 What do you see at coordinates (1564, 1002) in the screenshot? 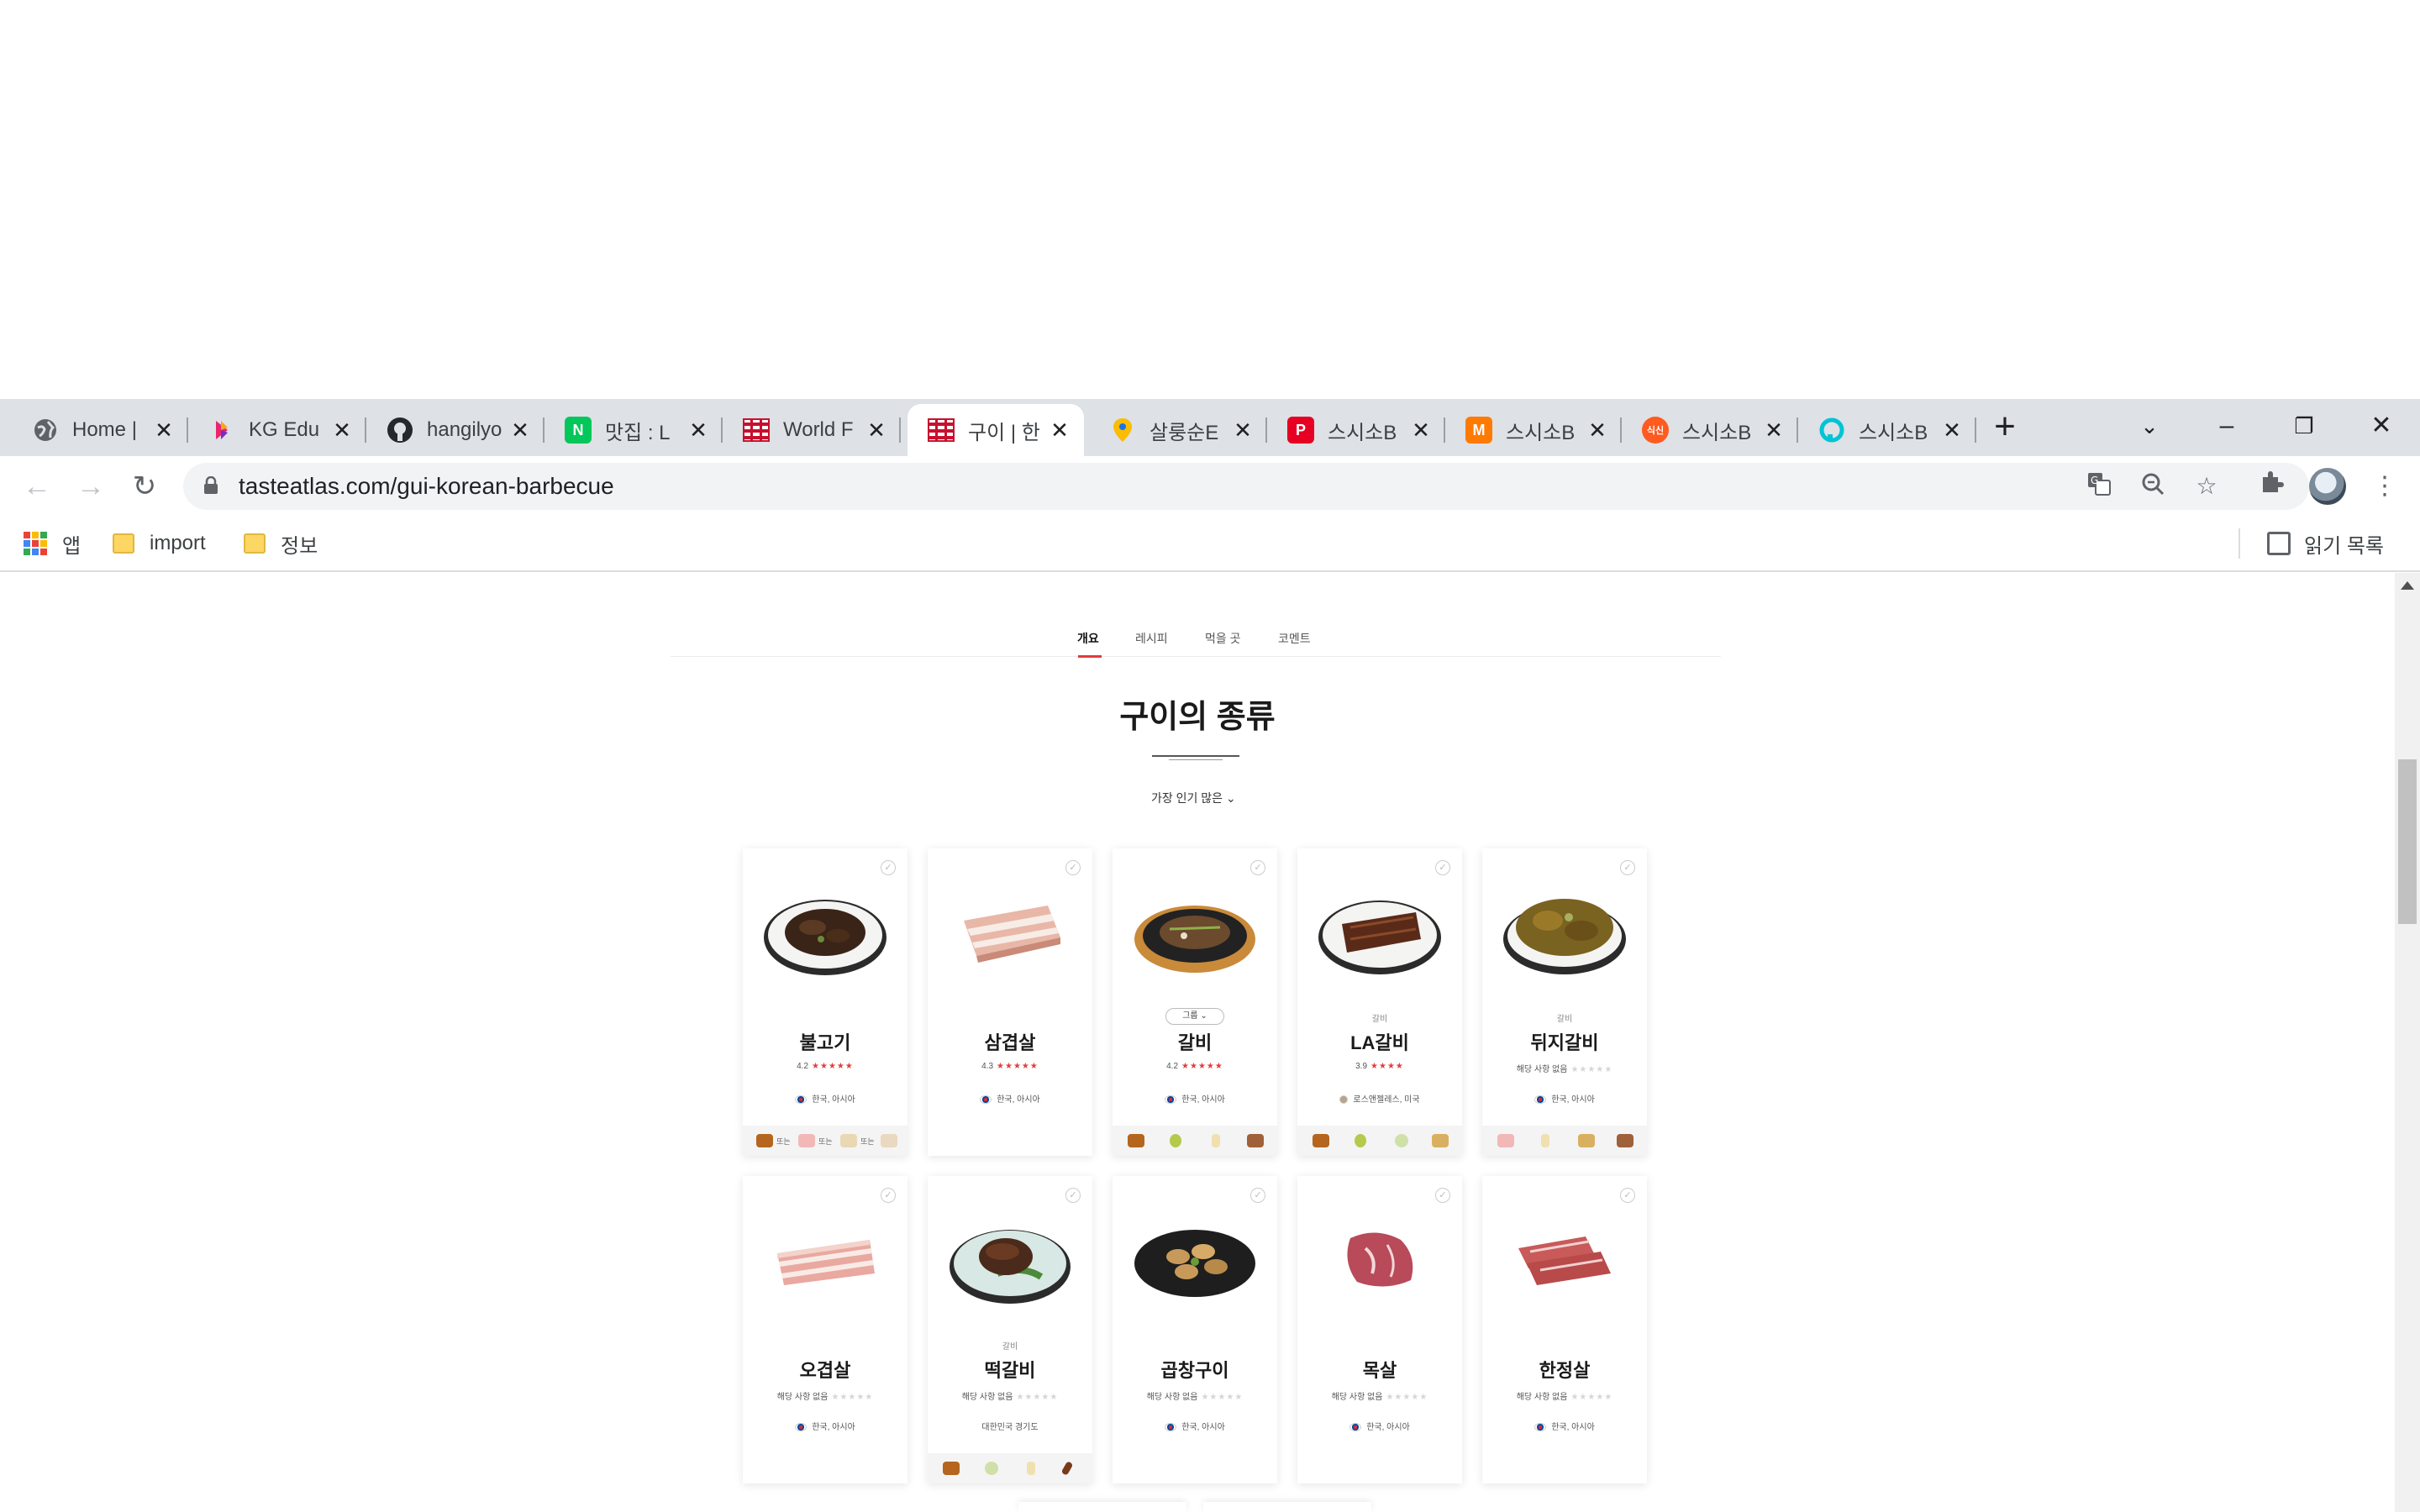
I see `dish-card-dwaeji-galbi: ✓ 갈비 뒤지갈비 해당 사항 없음 ★★★★★ 한국, 아시아` at bounding box center [1564, 1002].